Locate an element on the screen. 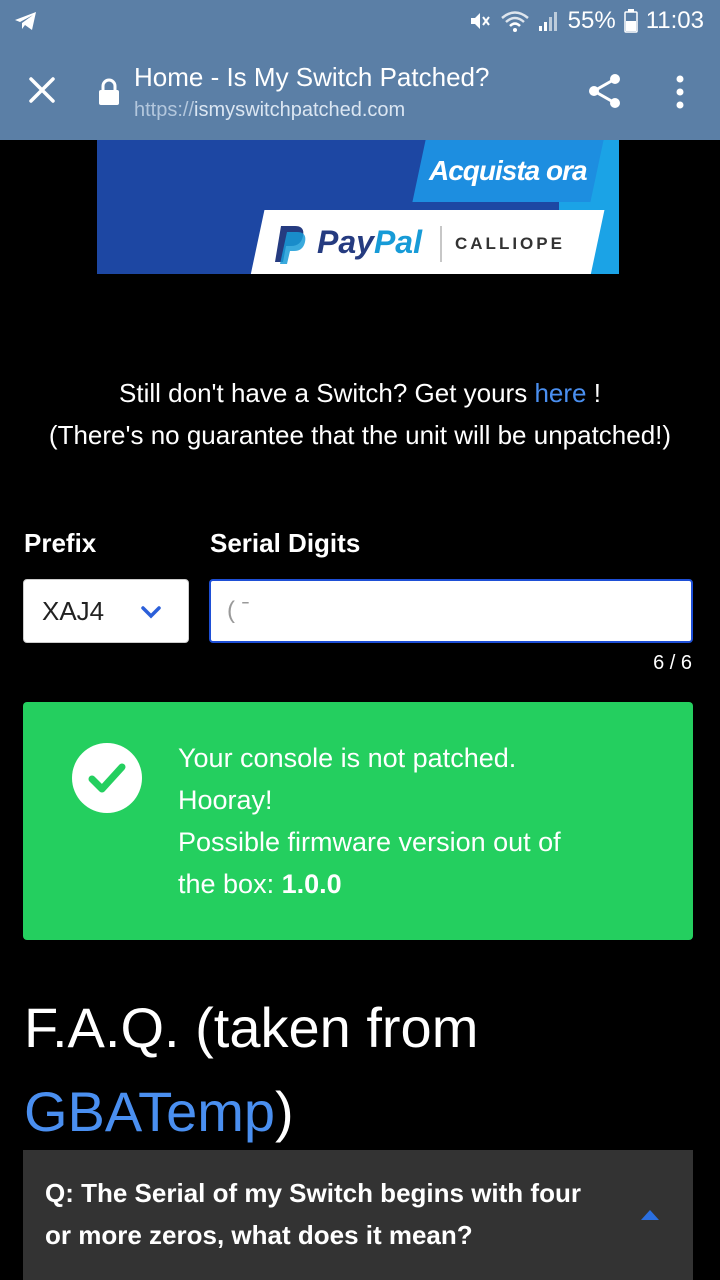  page-title: Home - Is My Switch Patched? is located at coordinates (312, 77).